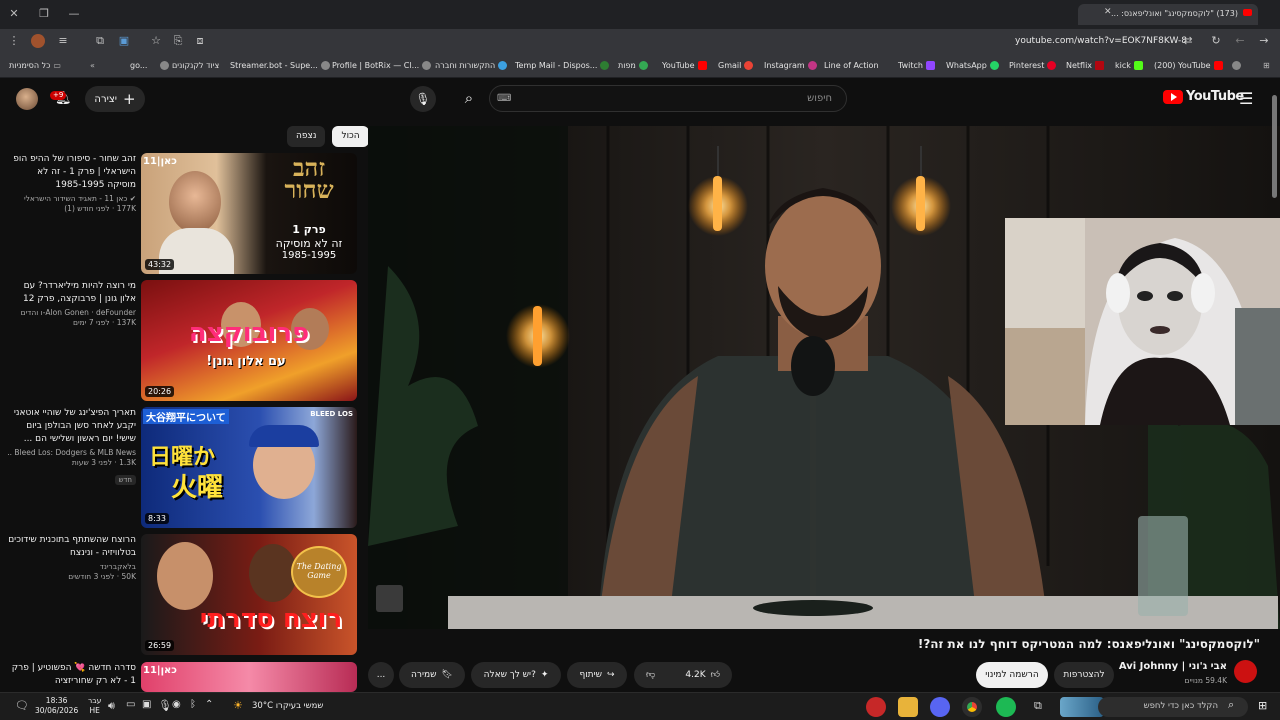 This screenshot has width=1280, height=720. Describe the element at coordinates (72, 566) in the screenshot. I see `channel-name: בלאקברינד` at that location.